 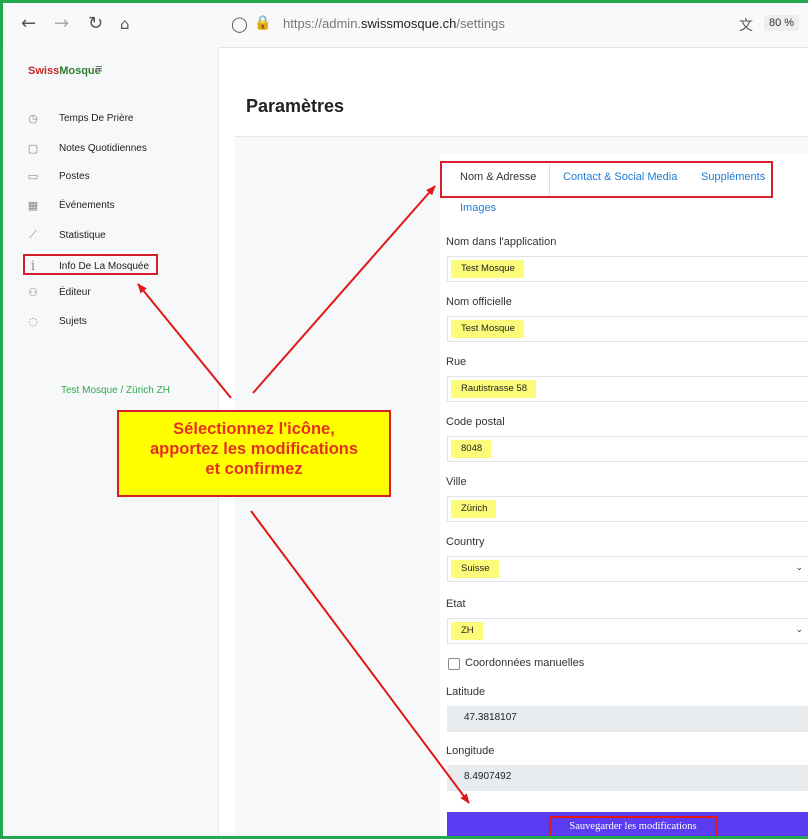 What do you see at coordinates (184, 341) in the screenshot?
I see `arrow-to-info` at bounding box center [184, 341].